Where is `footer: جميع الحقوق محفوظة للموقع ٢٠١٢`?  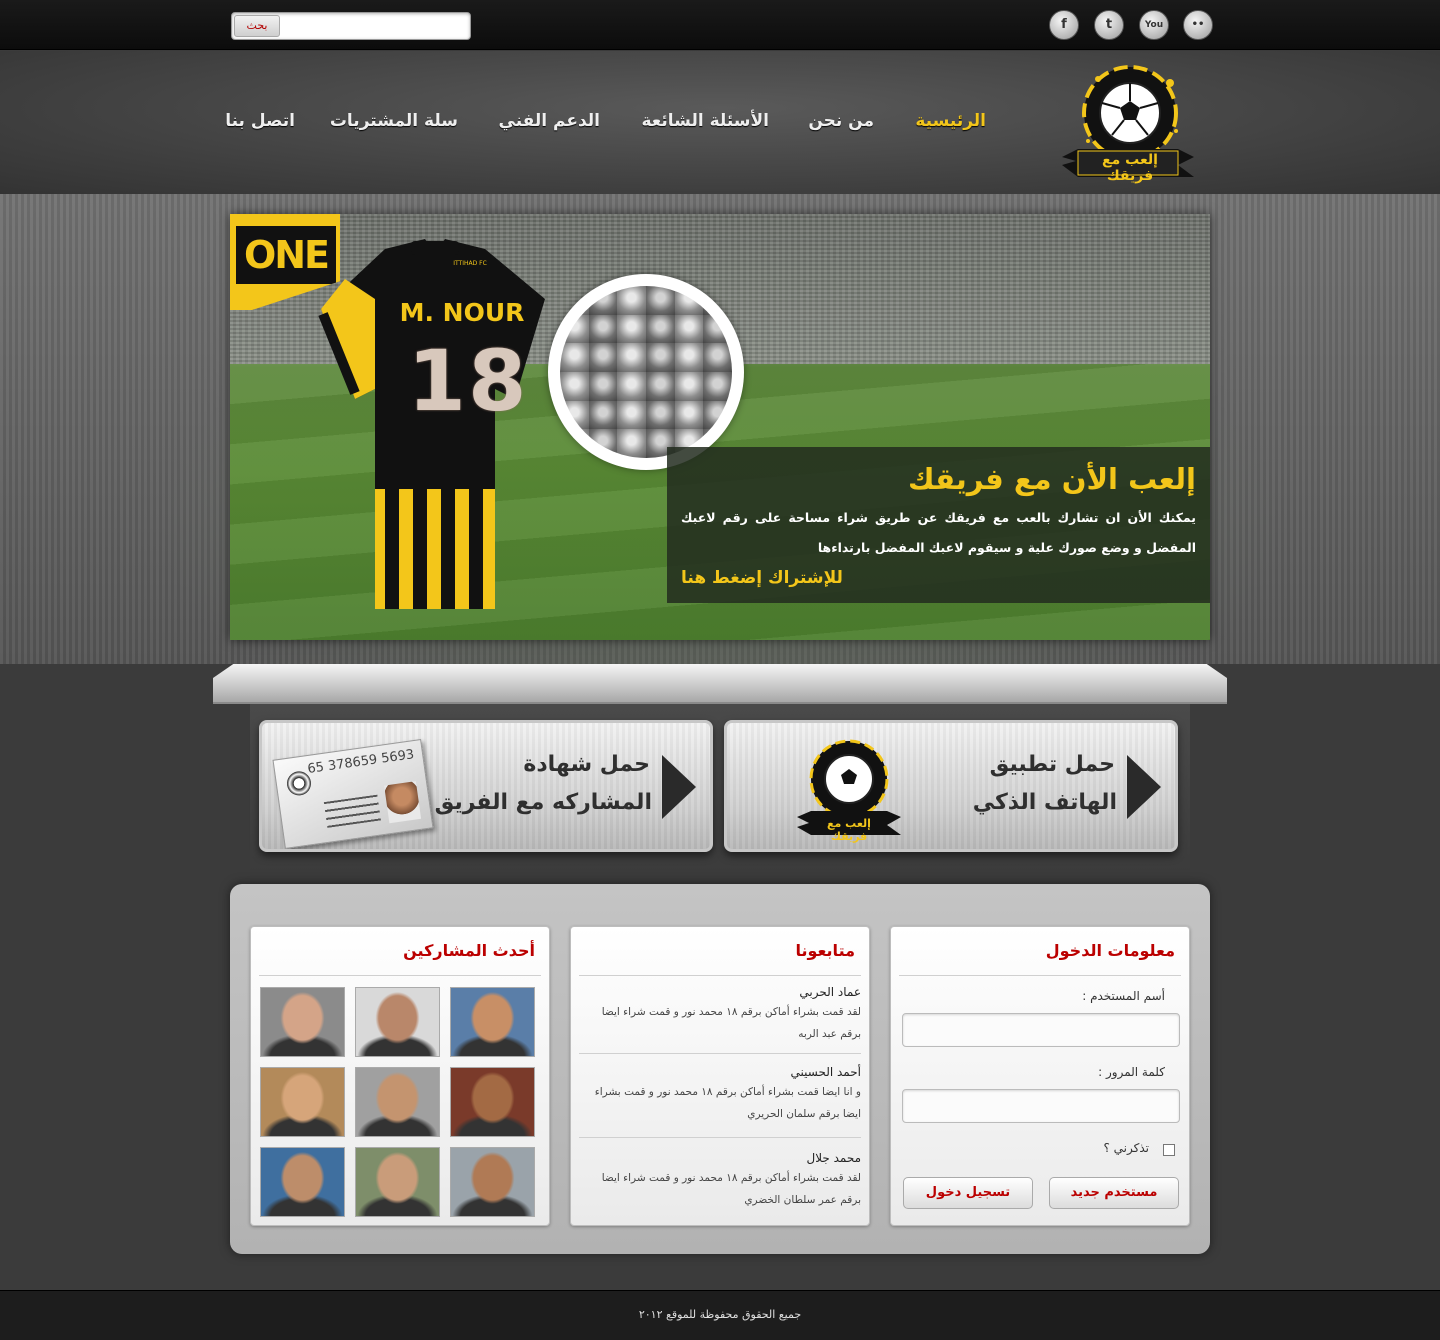 footer: جميع الحقوق محفوظة للموقع ٢٠١٢ is located at coordinates (720, 1315).